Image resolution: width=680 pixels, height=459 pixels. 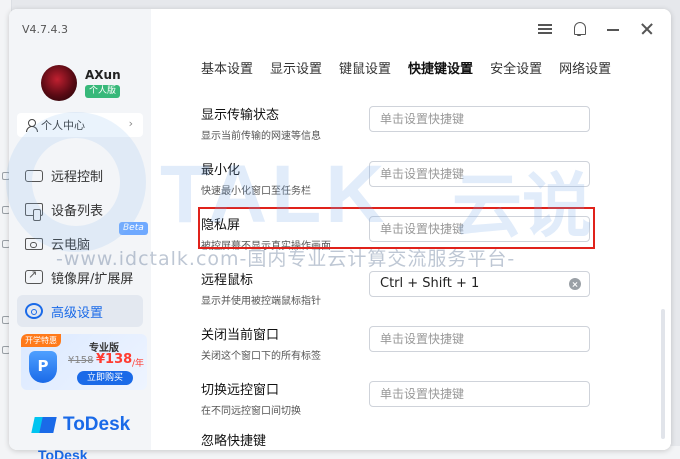 What do you see at coordinates (647, 29) in the screenshot?
I see `close-icon` at bounding box center [647, 29].